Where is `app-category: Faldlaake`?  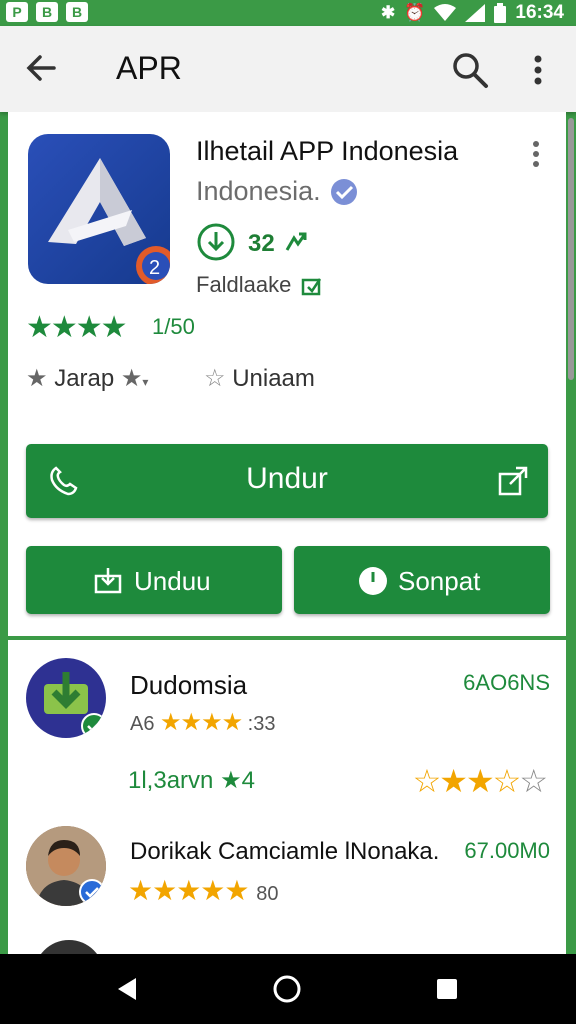 app-category: Faldlaake is located at coordinates (243, 285).